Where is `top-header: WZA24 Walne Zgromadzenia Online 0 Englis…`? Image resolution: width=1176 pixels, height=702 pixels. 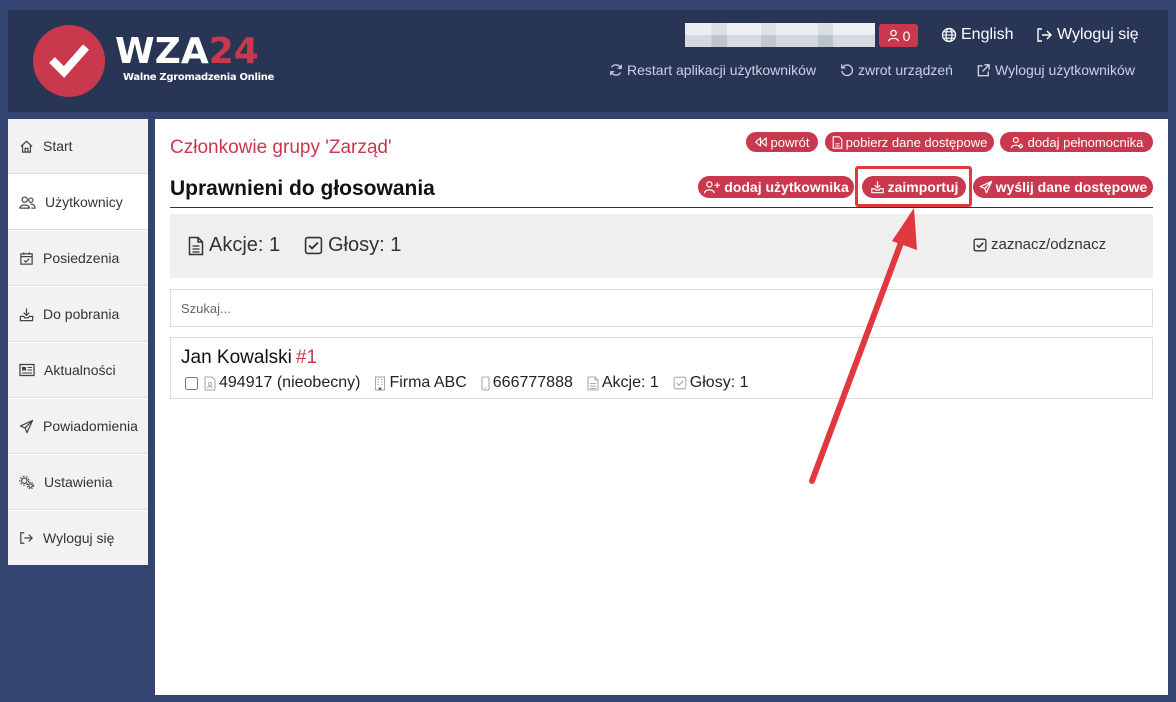
top-header: WZA24 Walne Zgromadzenia Online 0 Englis… is located at coordinates (588, 61).